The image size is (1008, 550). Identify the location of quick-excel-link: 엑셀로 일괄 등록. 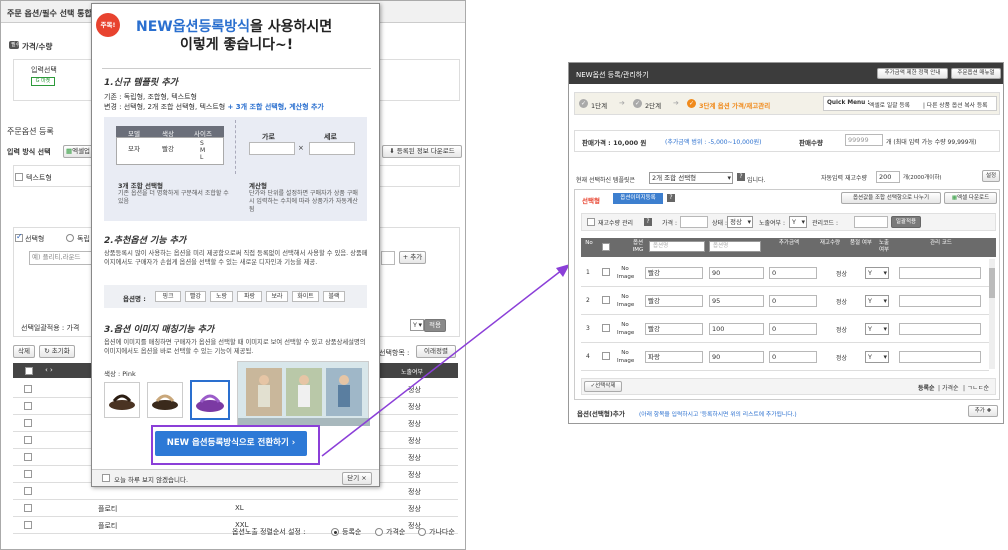
(889, 104).